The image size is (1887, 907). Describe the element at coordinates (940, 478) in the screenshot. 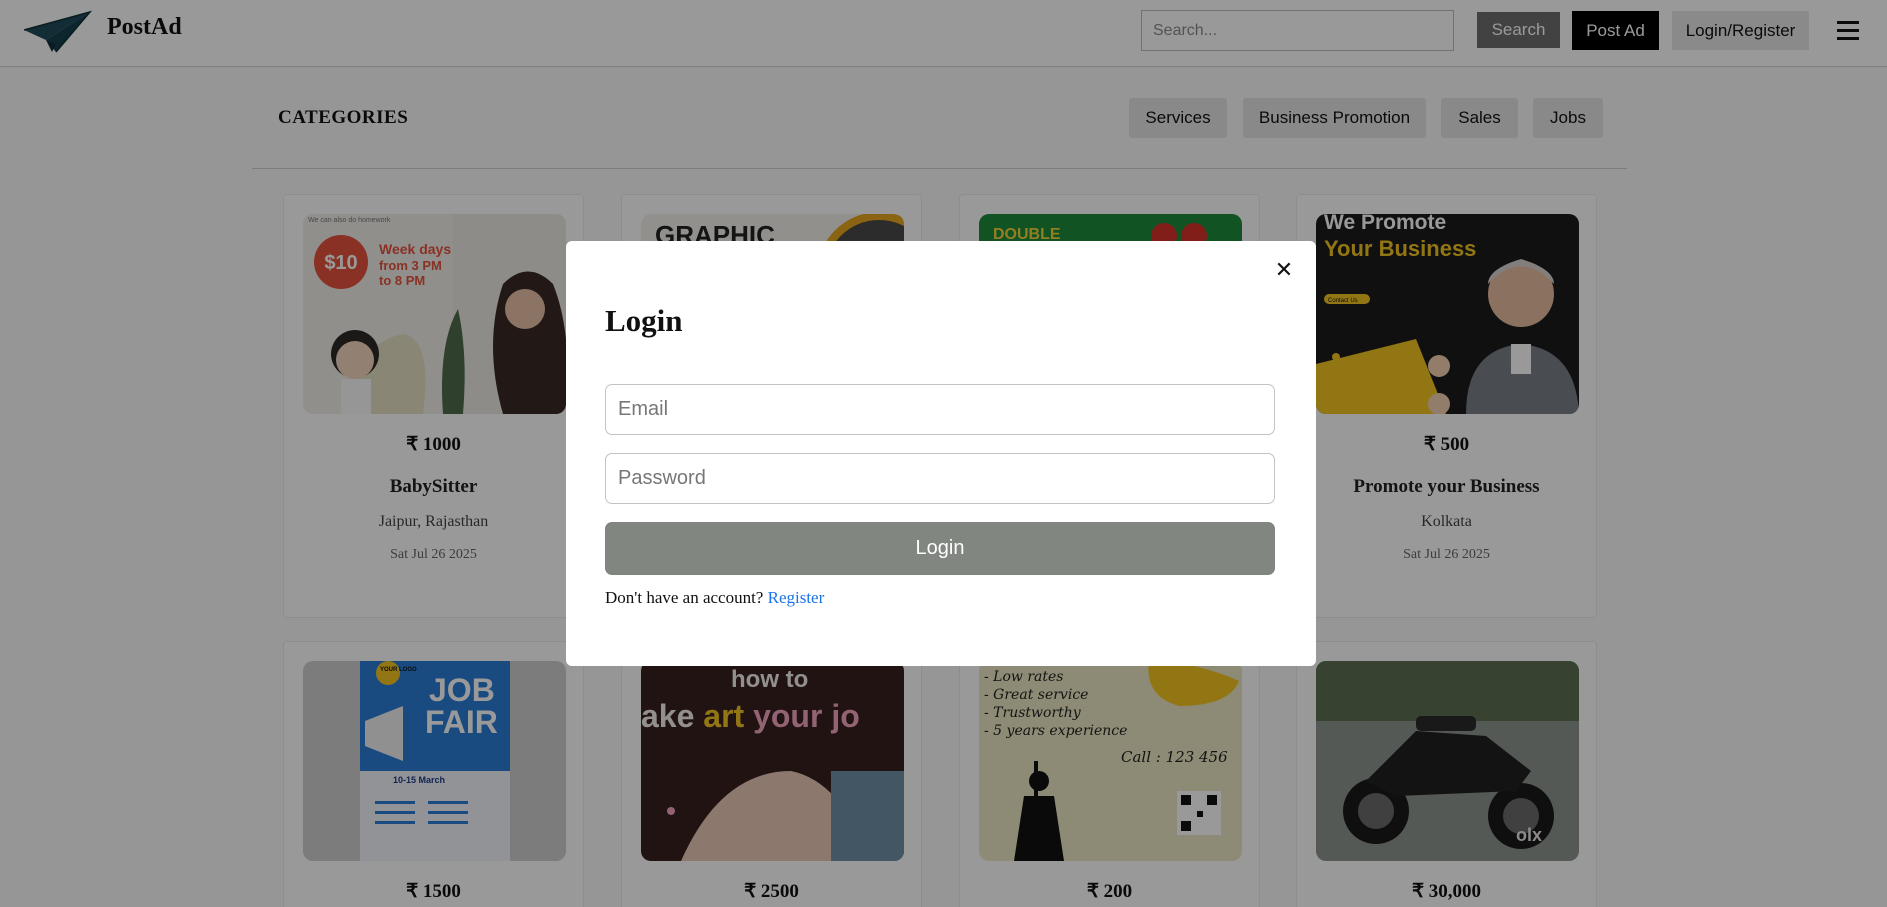

I see `password-field` at that location.